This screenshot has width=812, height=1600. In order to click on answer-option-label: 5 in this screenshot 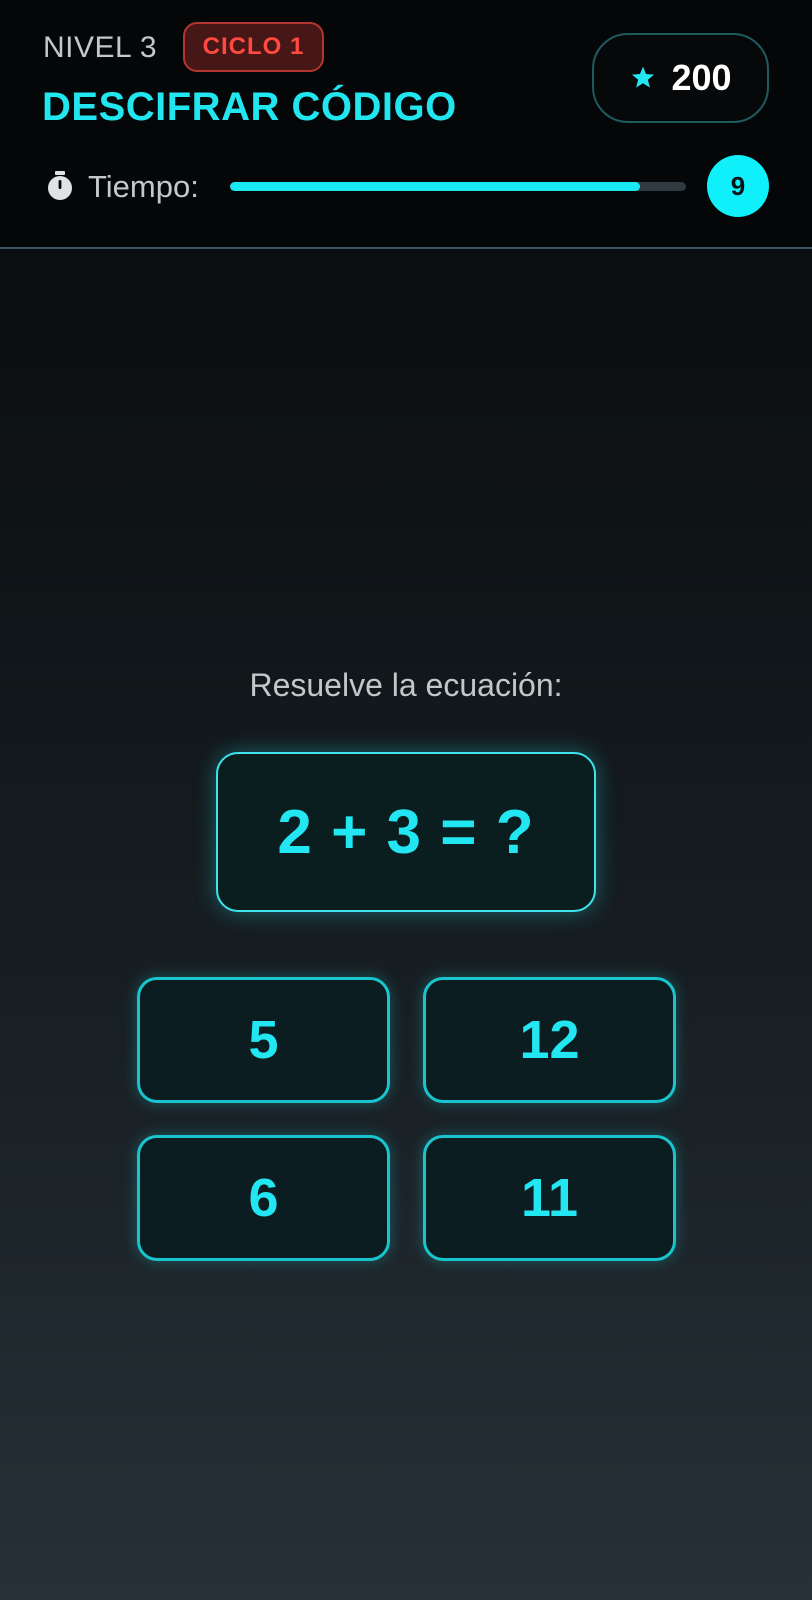, I will do `click(263, 1040)`.